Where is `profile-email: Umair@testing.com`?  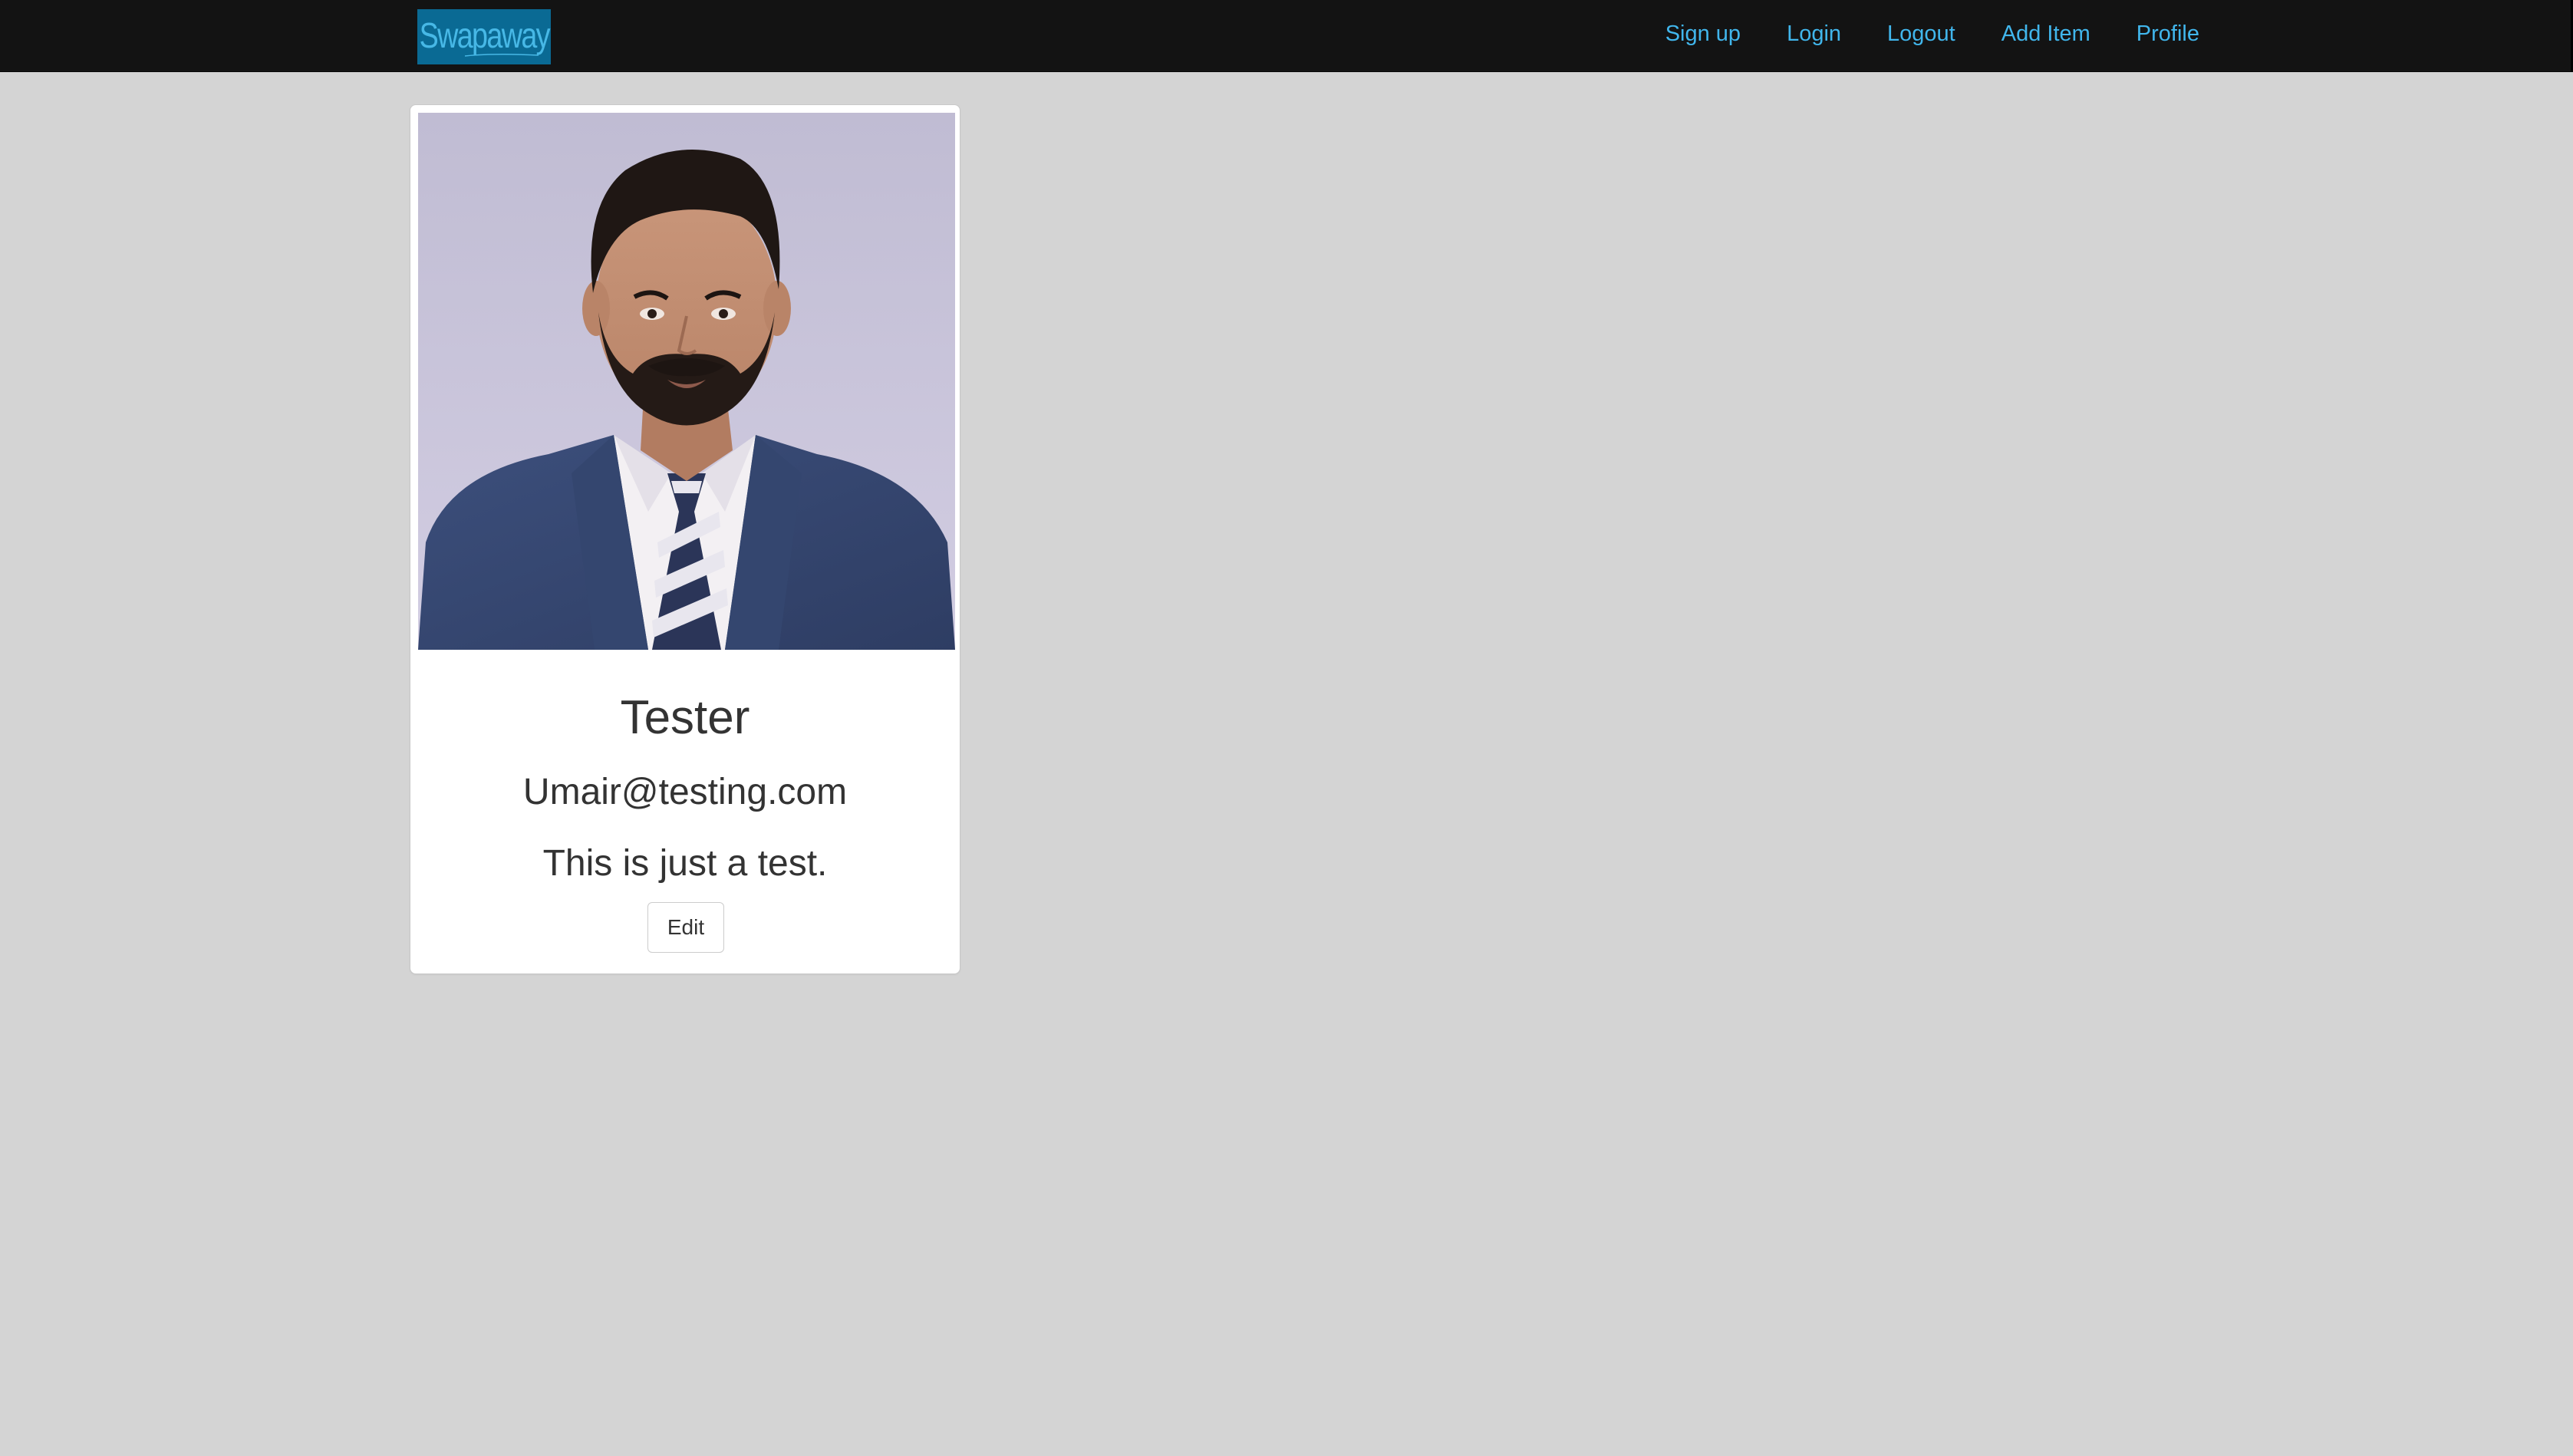
profile-email: Umair@testing.com is located at coordinates (685, 792).